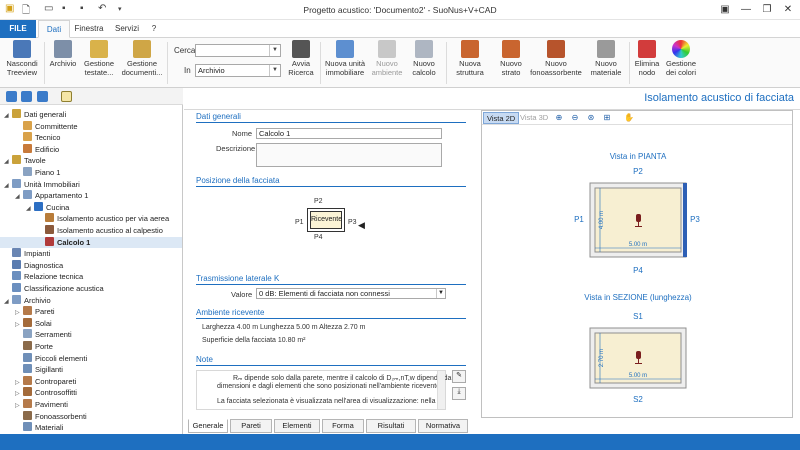  What do you see at coordinates (91, 253) in the screenshot?
I see `tree-item: Impianti` at bounding box center [91, 253].